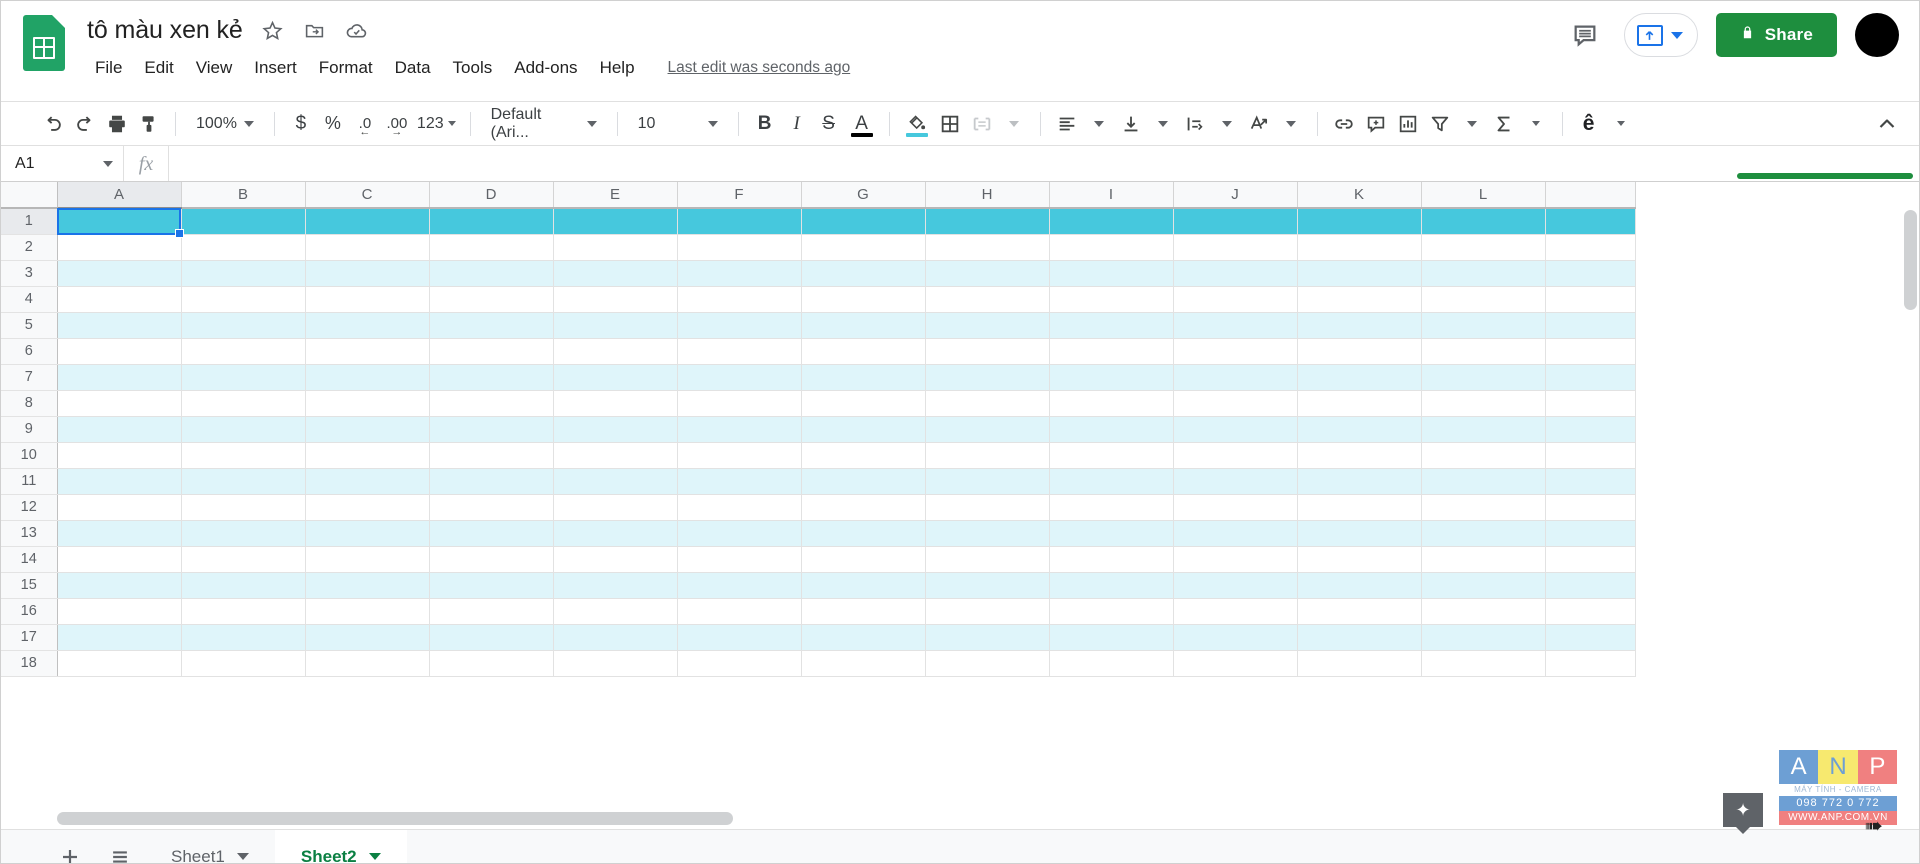 This screenshot has height=864, width=1920. What do you see at coordinates (1590, 195) in the screenshot?
I see `column-header-M` at bounding box center [1590, 195].